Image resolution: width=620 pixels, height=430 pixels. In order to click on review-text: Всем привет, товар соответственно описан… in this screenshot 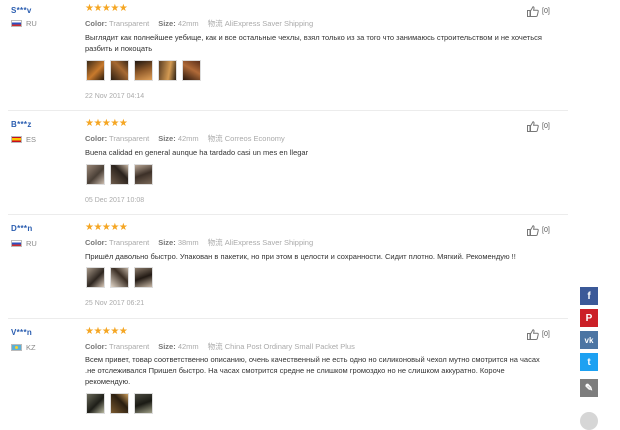, I will do `click(312, 370)`.